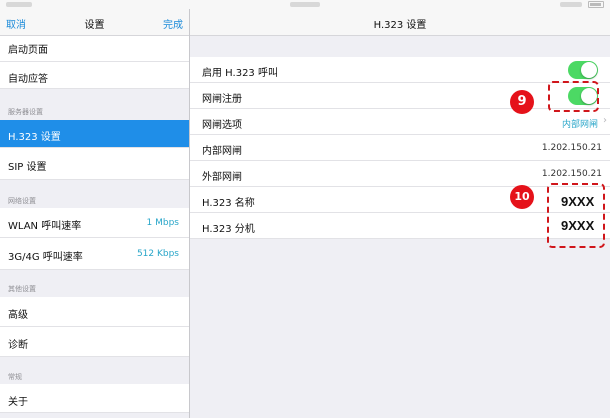 The width and height of the screenshot is (610, 418). I want to click on sidebar-item-label: 3G/4G 呼叫速率, so click(45, 257).